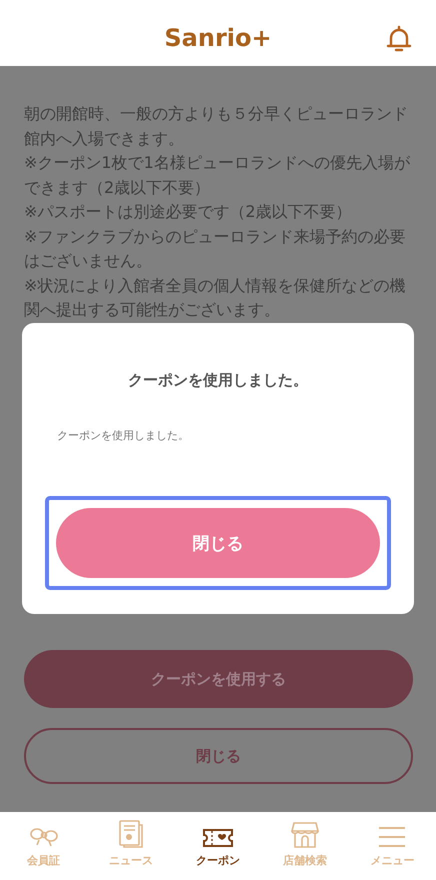 Image resolution: width=436 pixels, height=880 pixels. I want to click on tab-item: 会員証, so click(44, 846).